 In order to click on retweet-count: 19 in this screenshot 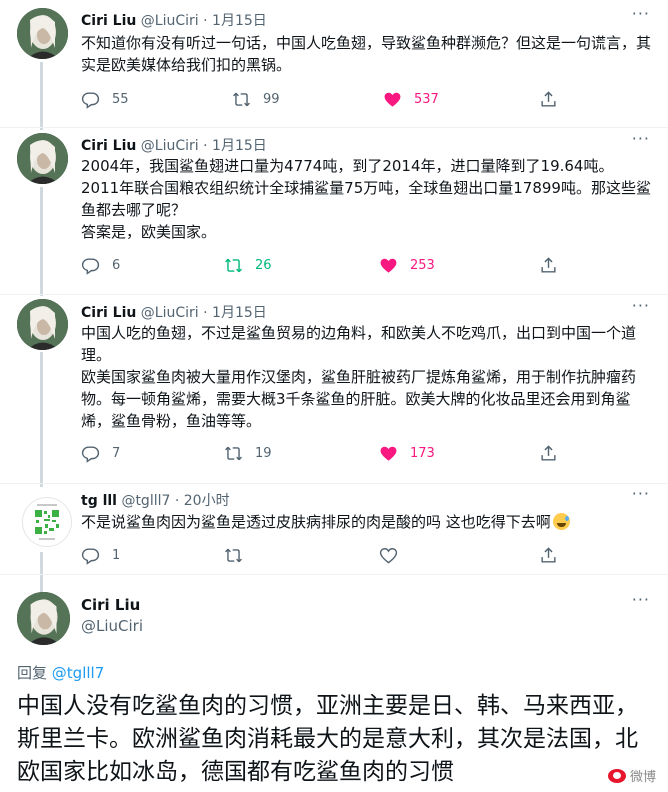, I will do `click(263, 453)`.